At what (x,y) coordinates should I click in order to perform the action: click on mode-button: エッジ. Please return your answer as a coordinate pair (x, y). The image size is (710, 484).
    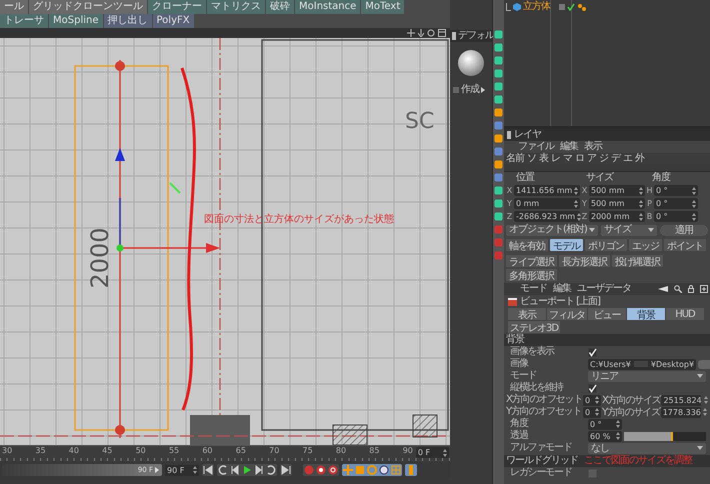
    Looking at the image, I should click on (645, 245).